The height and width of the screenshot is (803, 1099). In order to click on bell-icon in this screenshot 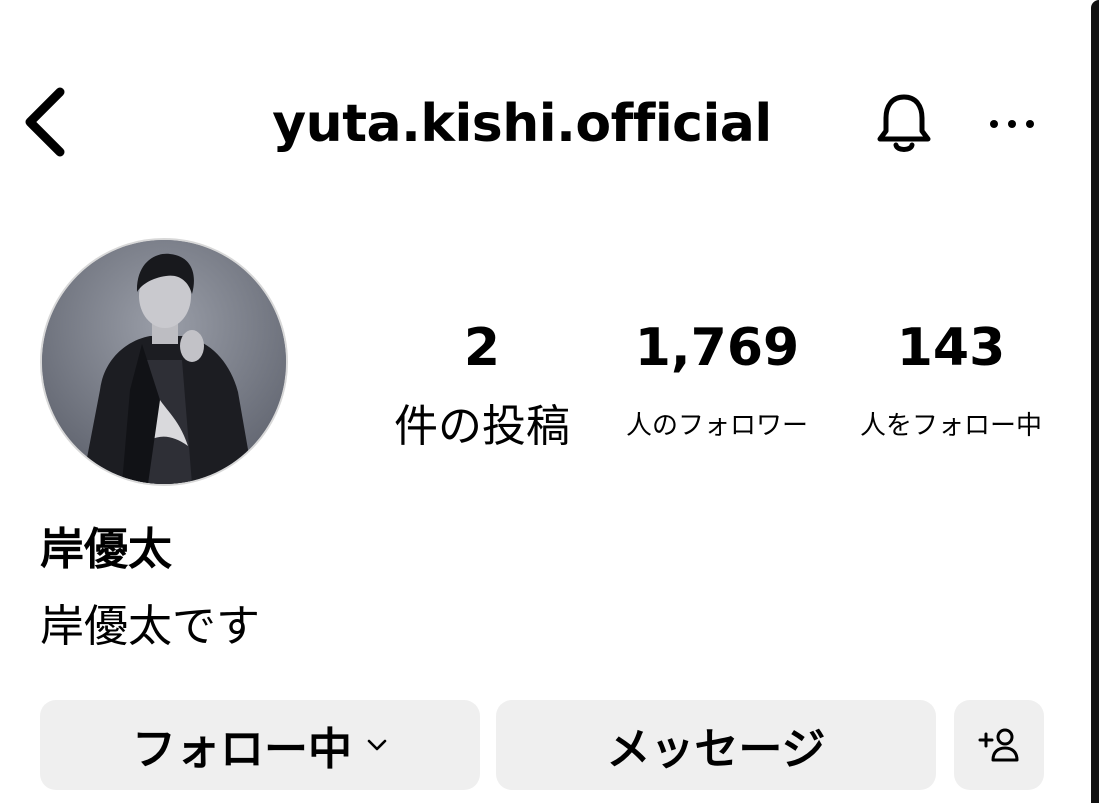, I will do `click(904, 123)`.